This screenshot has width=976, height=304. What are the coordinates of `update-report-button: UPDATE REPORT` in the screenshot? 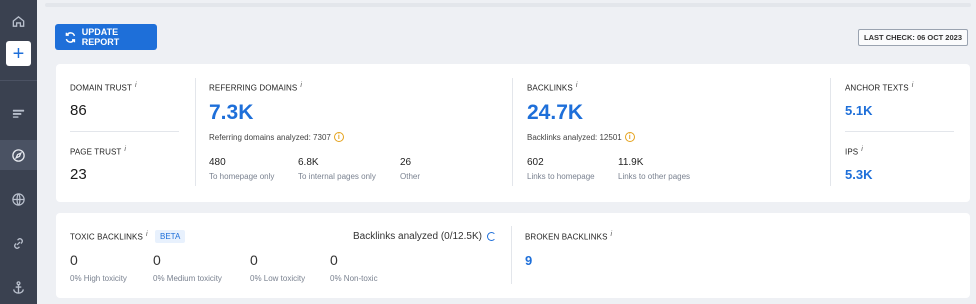 It's located at (106, 37).